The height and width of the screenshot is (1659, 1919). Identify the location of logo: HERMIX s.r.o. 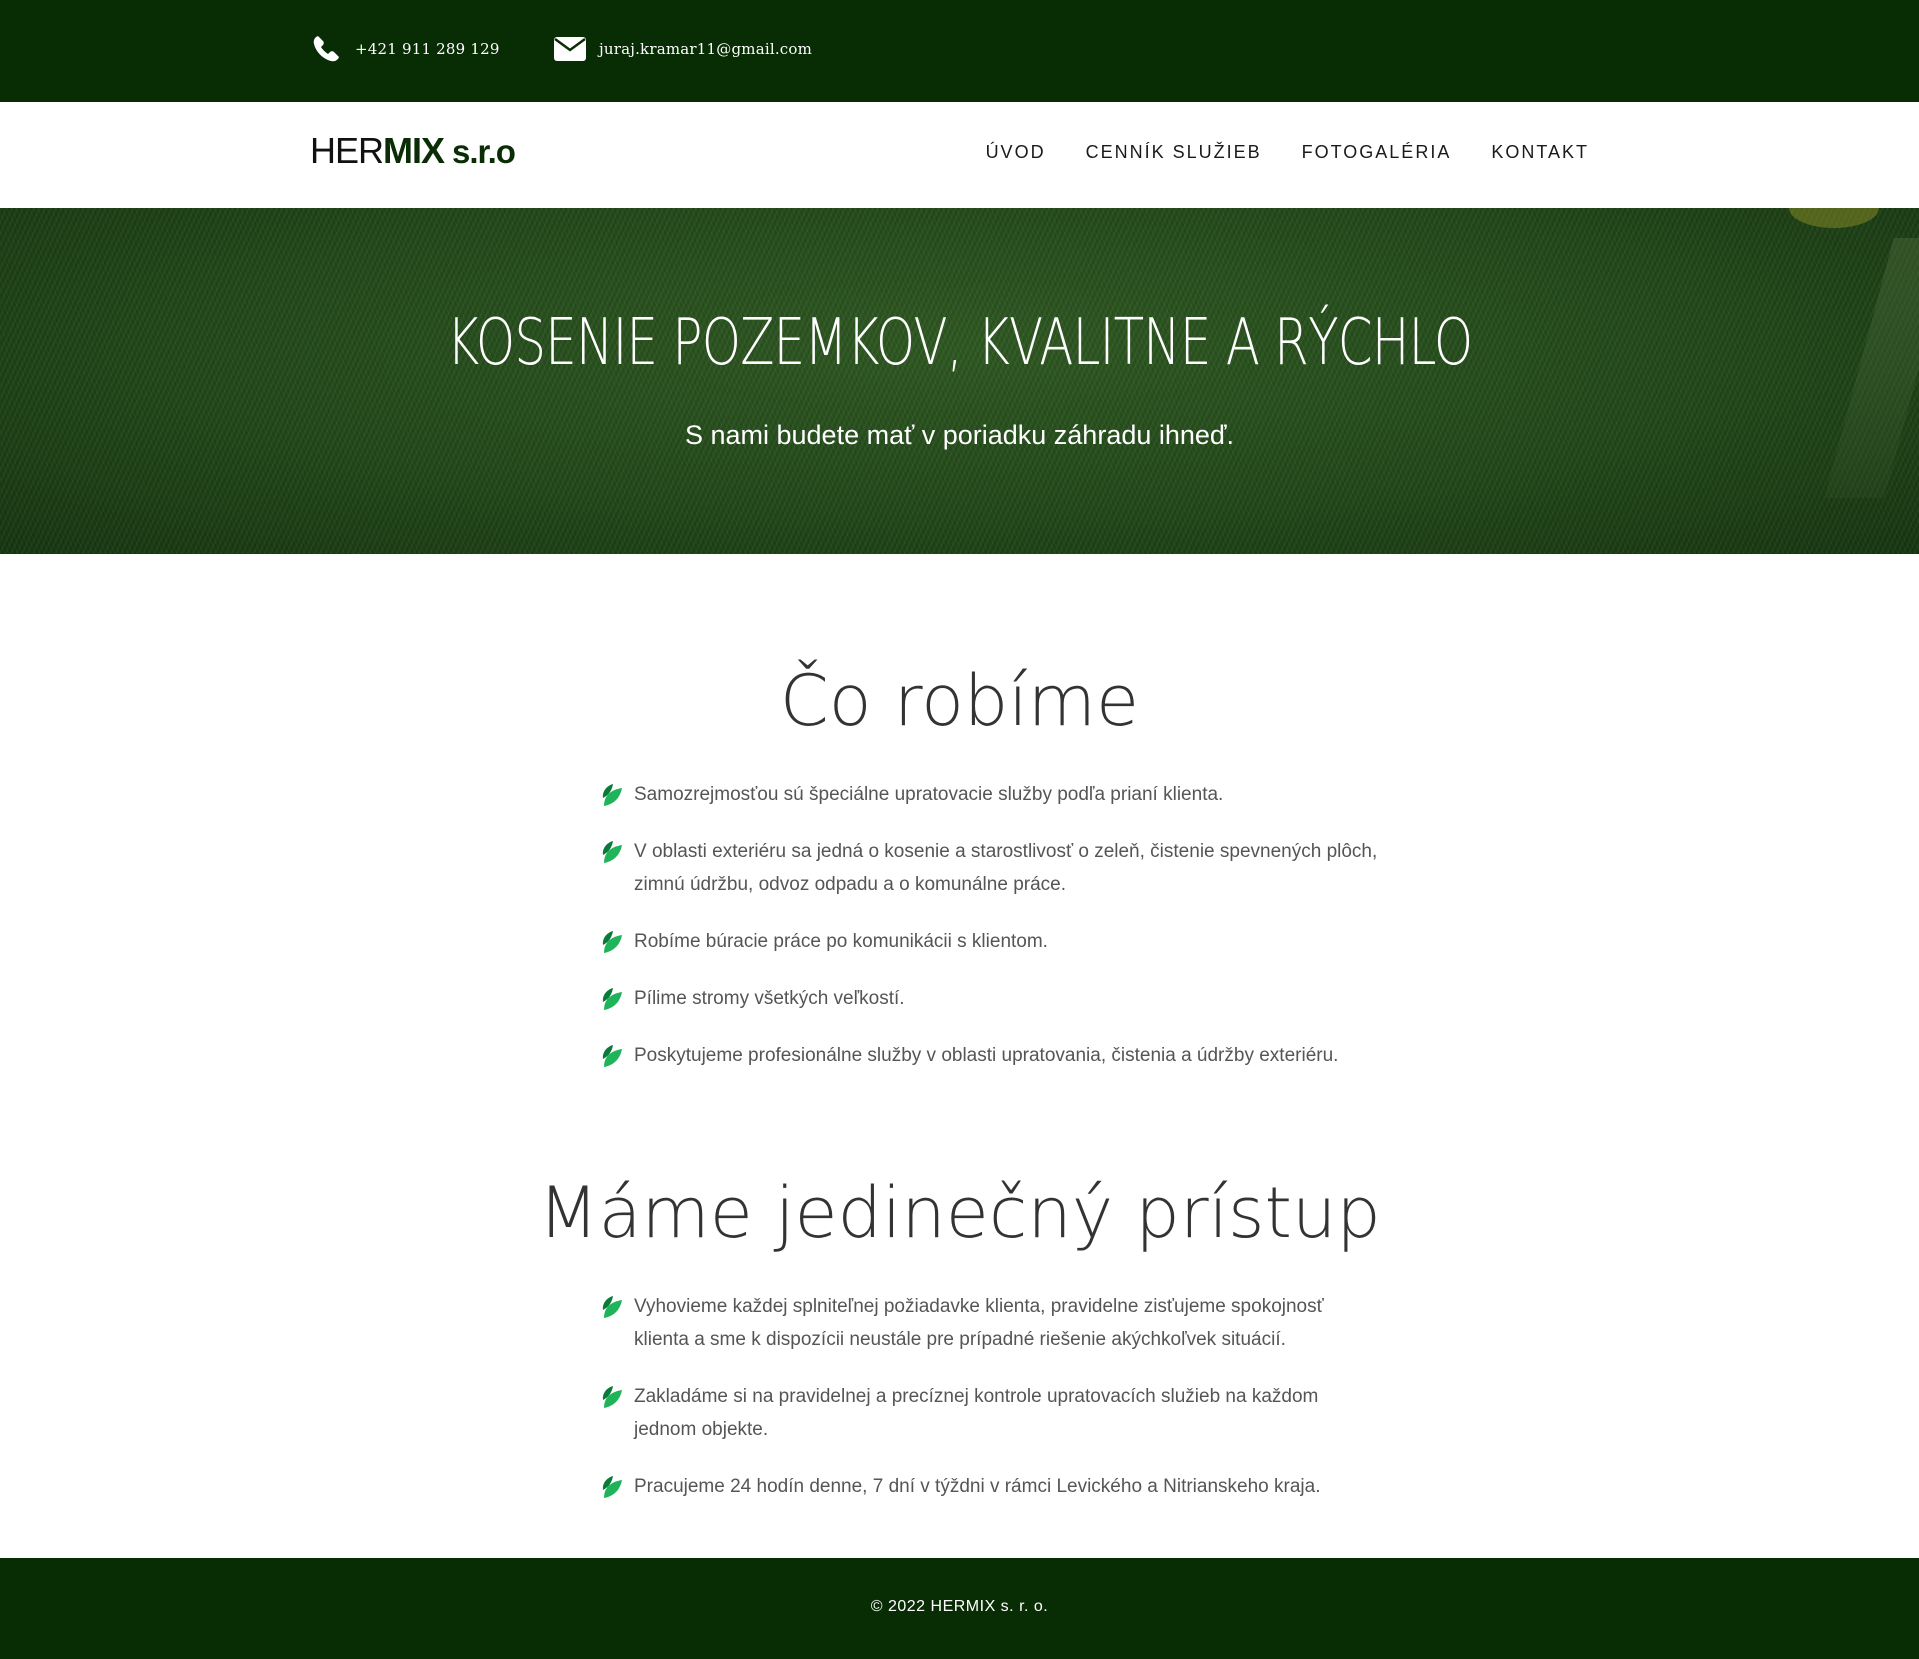
(413, 151).